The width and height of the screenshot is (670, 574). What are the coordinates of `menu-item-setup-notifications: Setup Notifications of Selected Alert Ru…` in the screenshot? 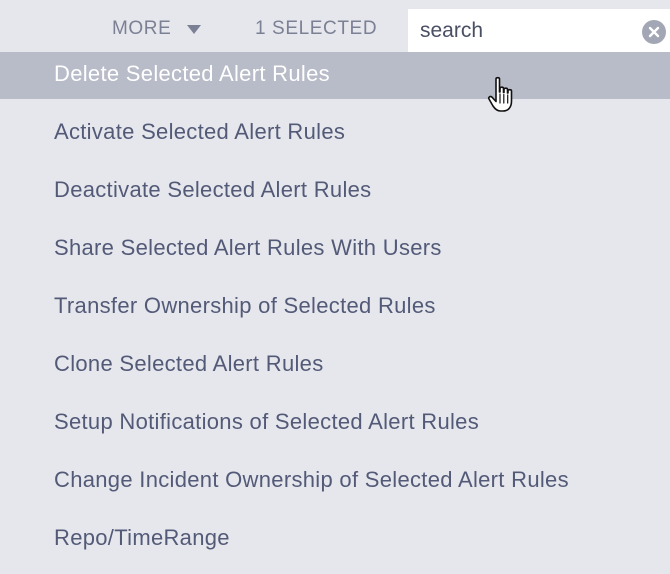 It's located at (335, 429).